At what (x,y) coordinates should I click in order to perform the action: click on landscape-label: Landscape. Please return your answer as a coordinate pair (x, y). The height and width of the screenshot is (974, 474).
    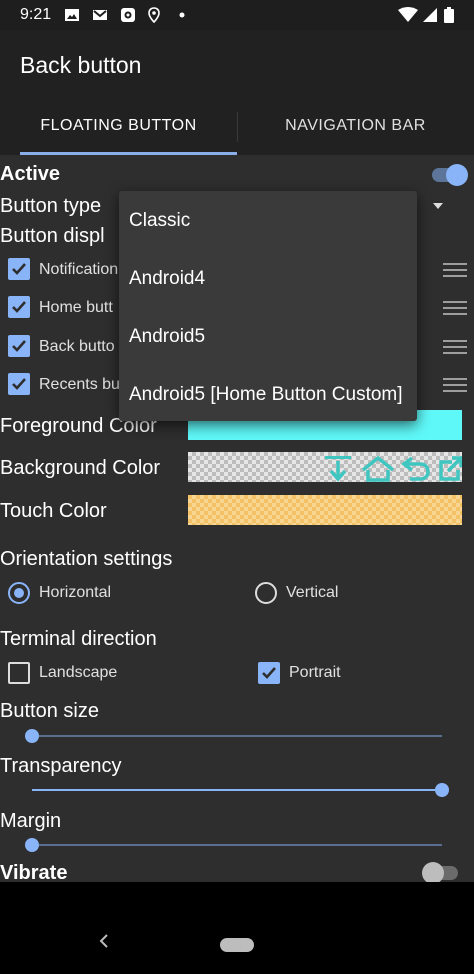
    Looking at the image, I should click on (78, 672).